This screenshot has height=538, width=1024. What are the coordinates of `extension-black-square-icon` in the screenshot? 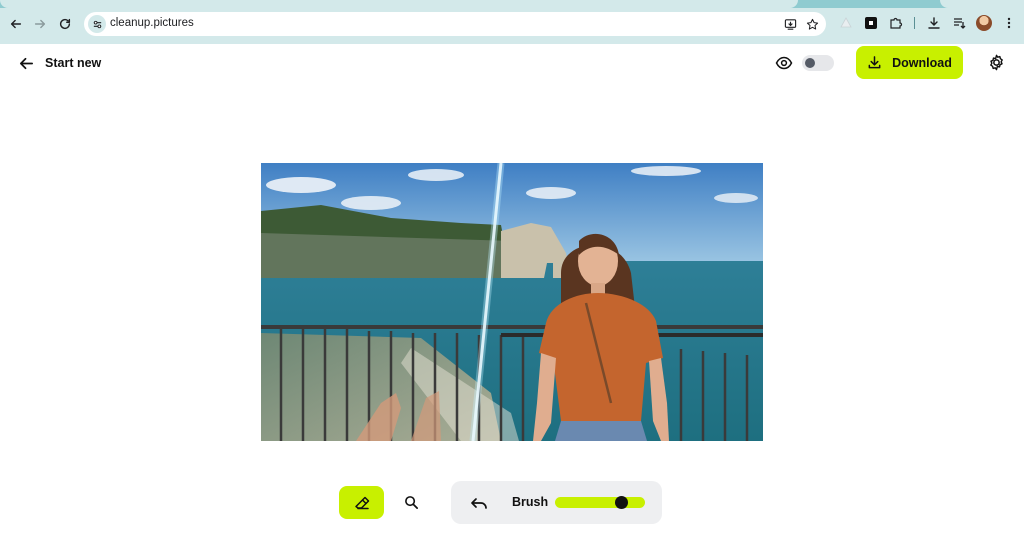 It's located at (871, 23).